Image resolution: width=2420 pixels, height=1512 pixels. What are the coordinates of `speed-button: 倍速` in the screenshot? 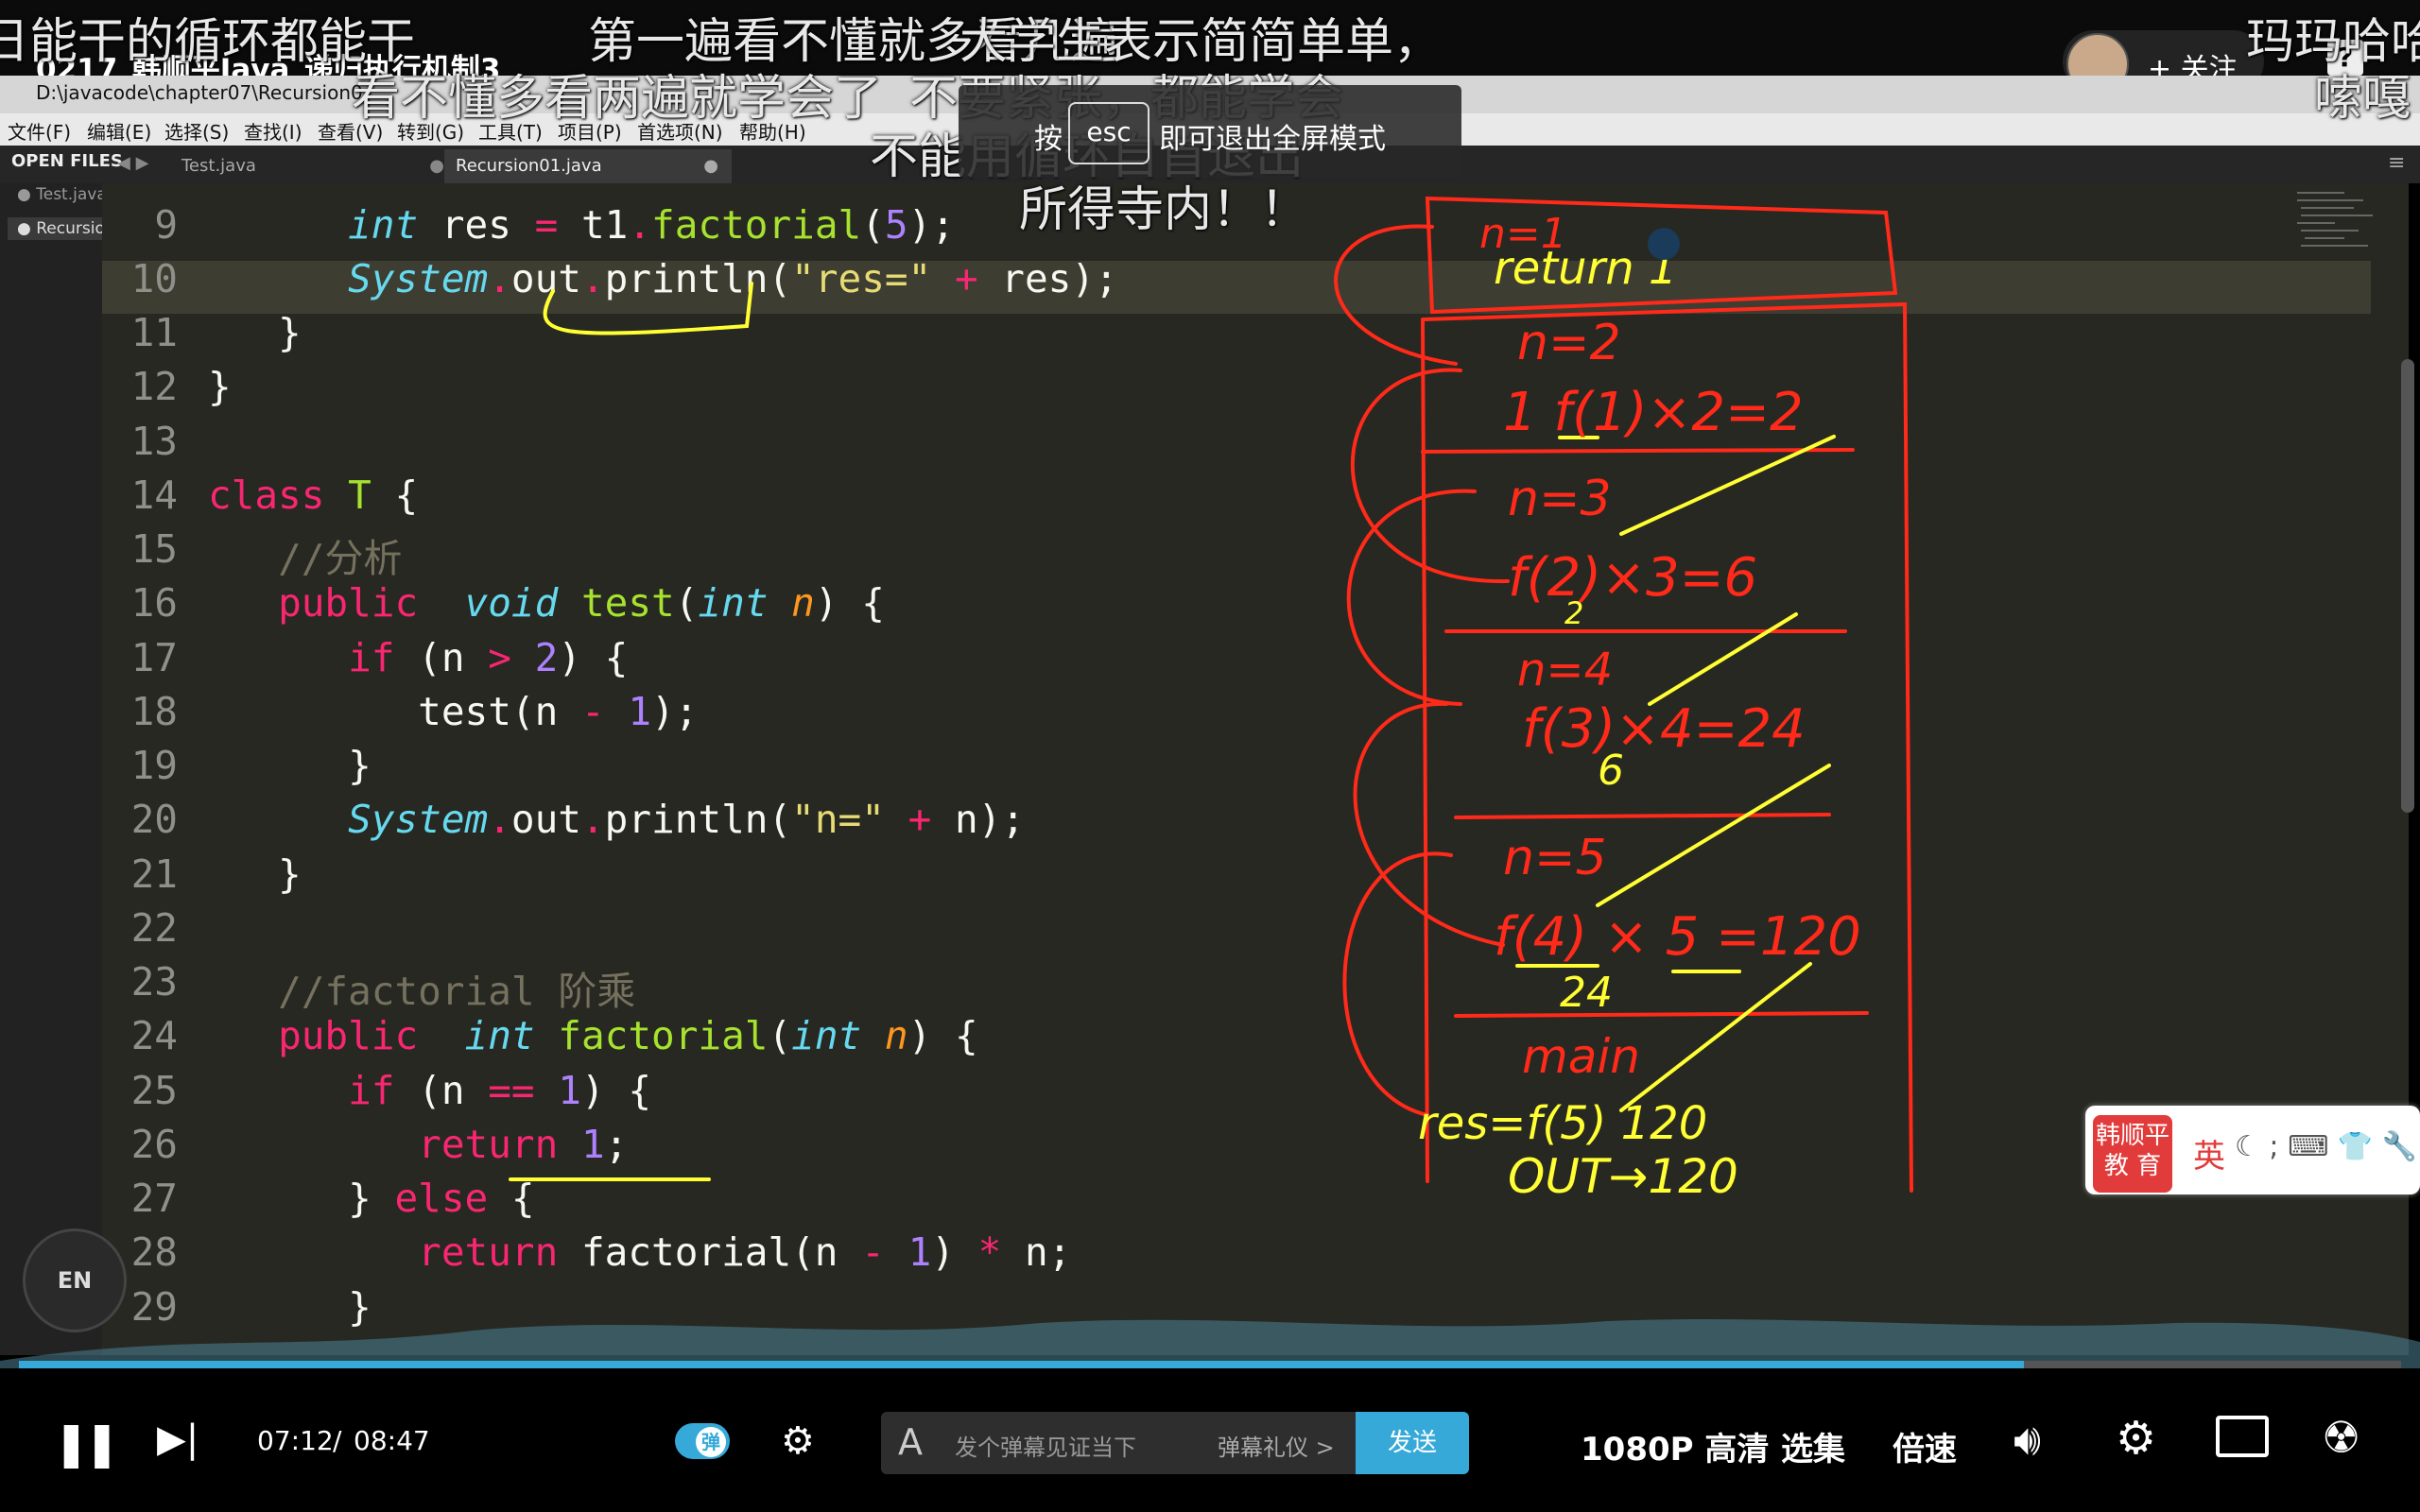 It's located at (1925, 1446).